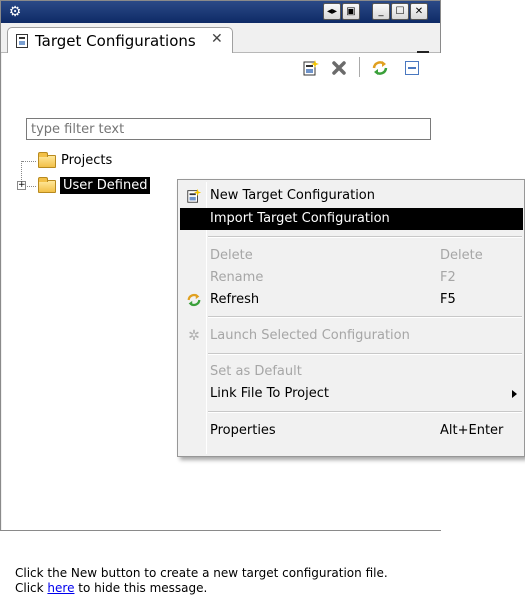 The image size is (525, 596). What do you see at coordinates (300, 218) in the screenshot?
I see `menu-item-label: Import Target Configuration` at bounding box center [300, 218].